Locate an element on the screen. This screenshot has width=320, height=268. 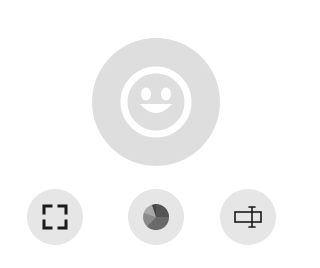
chart-button is located at coordinates (156, 217).